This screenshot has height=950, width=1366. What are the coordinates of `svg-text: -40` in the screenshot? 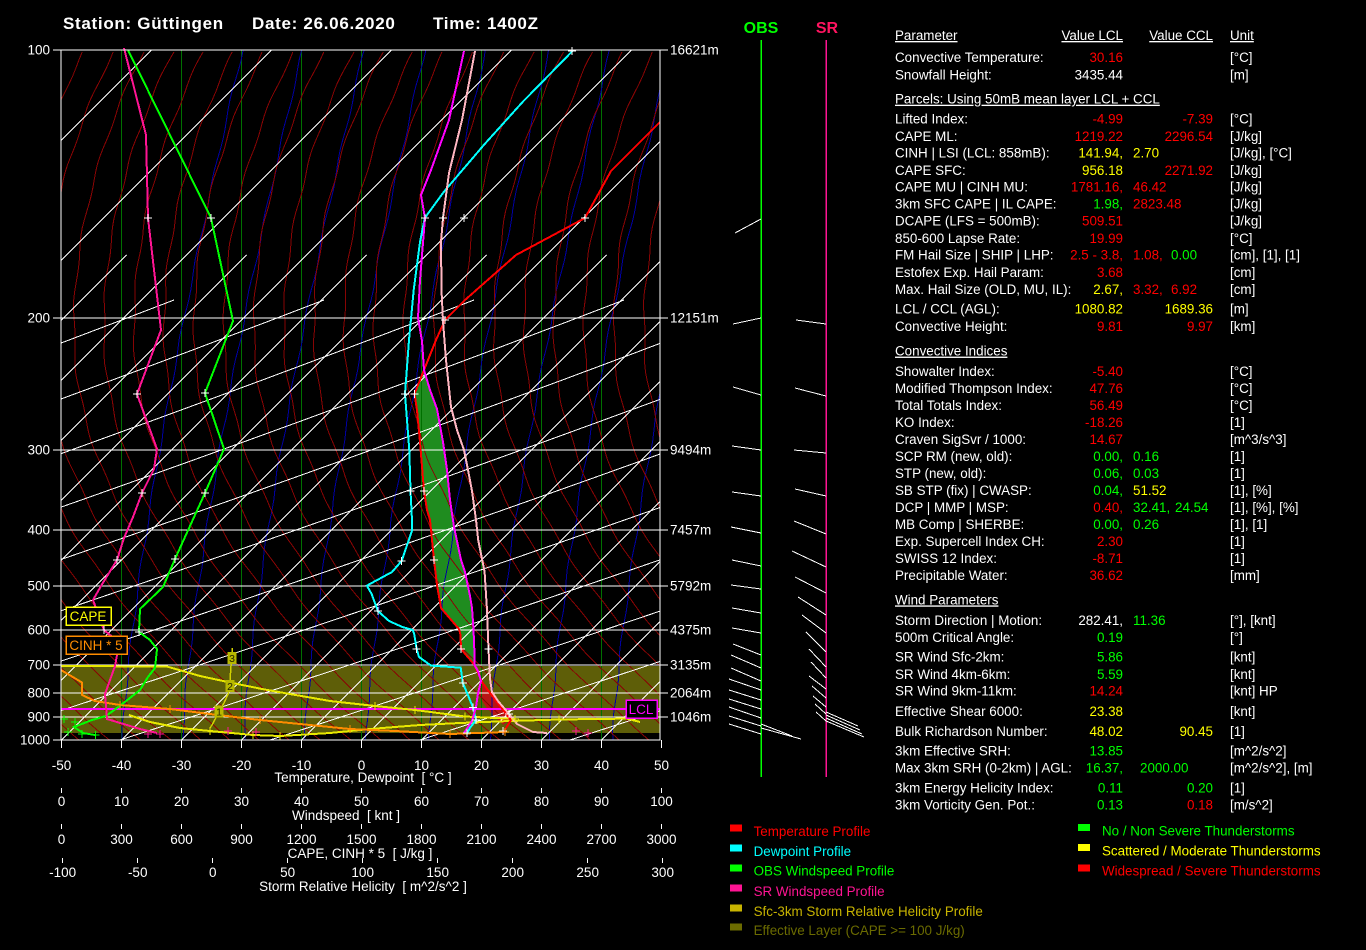 It's located at (122, 765).